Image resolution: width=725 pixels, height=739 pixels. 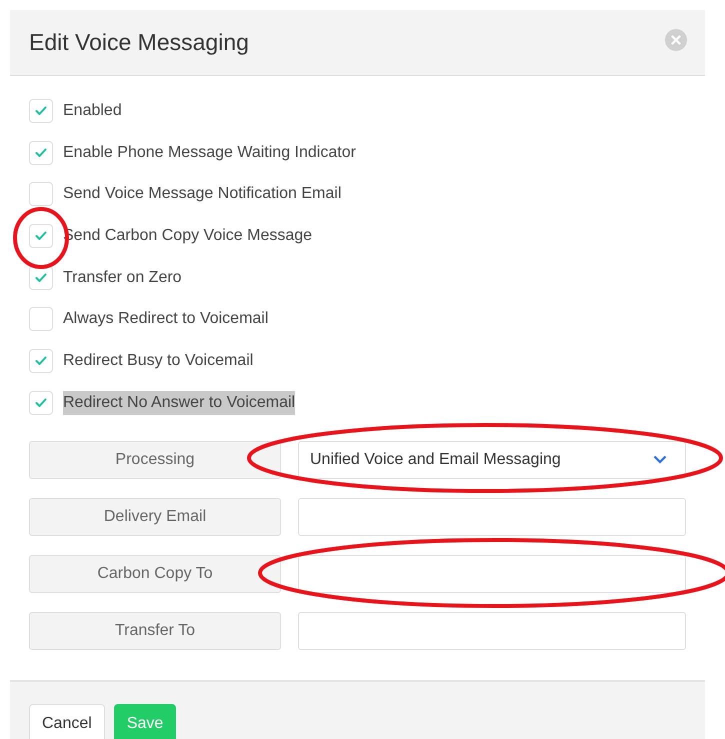 What do you see at coordinates (158, 361) in the screenshot?
I see `checkbox-label: Redirect Busy to Voicemail` at bounding box center [158, 361].